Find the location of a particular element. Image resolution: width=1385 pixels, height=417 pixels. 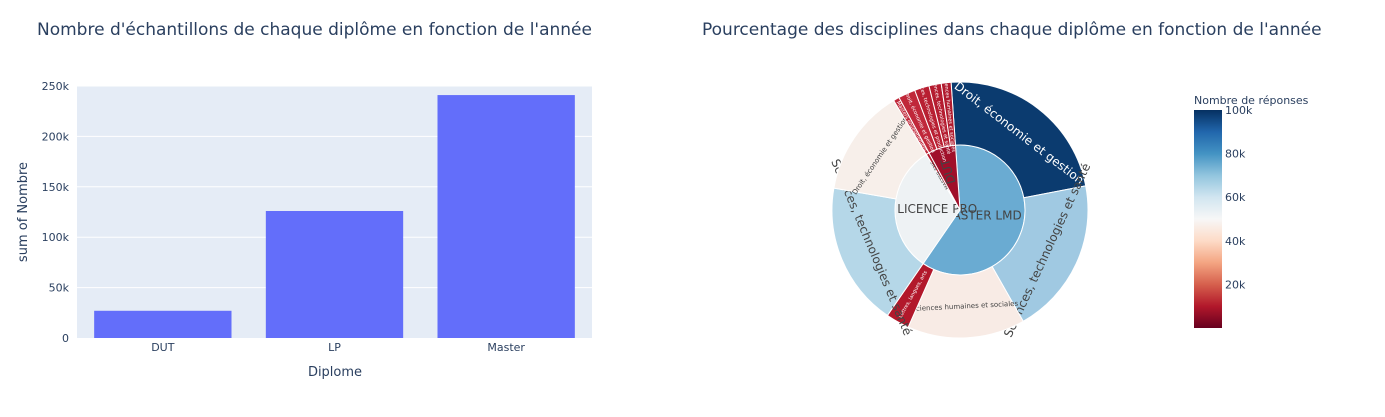

bar-y-tick-label: 250k is located at coordinates (56, 86).